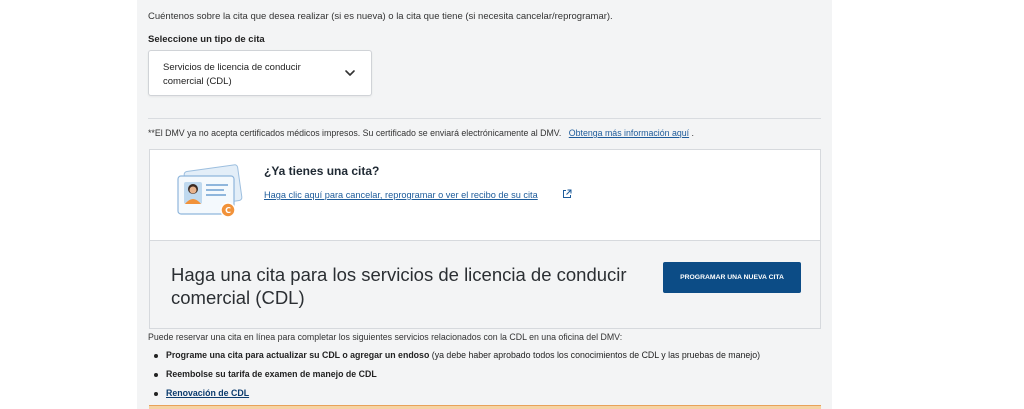  I want to click on cdl-renewal-link: Renovación de CDL, so click(207, 393).